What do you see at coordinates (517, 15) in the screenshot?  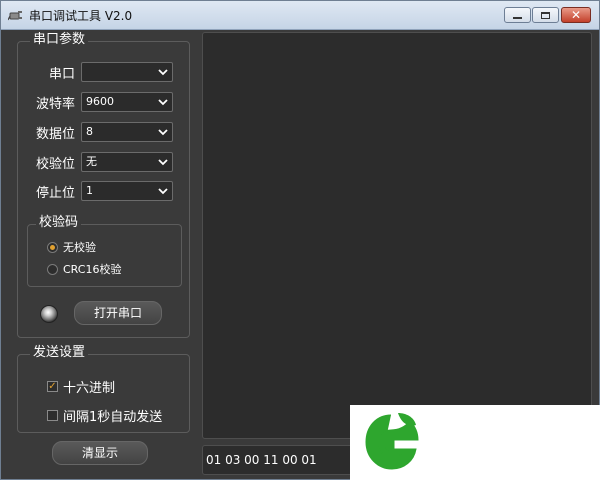 I see `minimize-button` at bounding box center [517, 15].